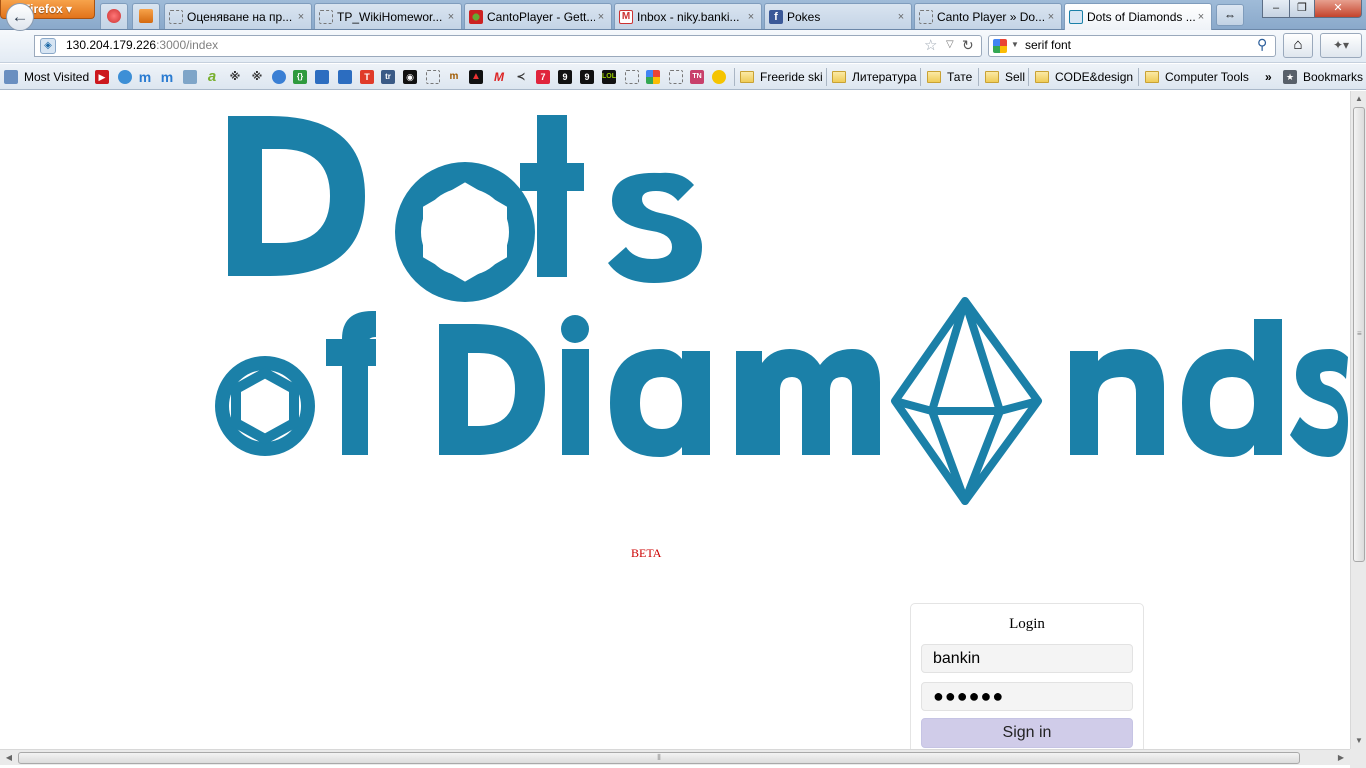  What do you see at coordinates (1027, 696) in the screenshot?
I see `password-field: ●●●●●●` at bounding box center [1027, 696].